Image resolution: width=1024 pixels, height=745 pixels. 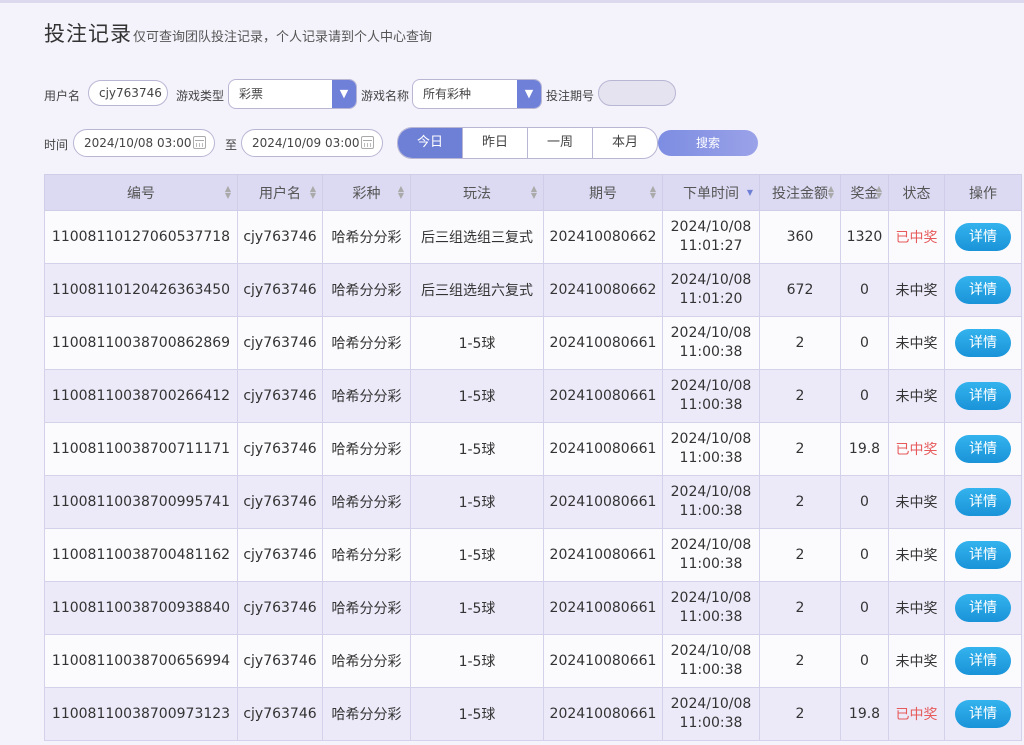 I want to click on top-border, so click(x=512, y=1).